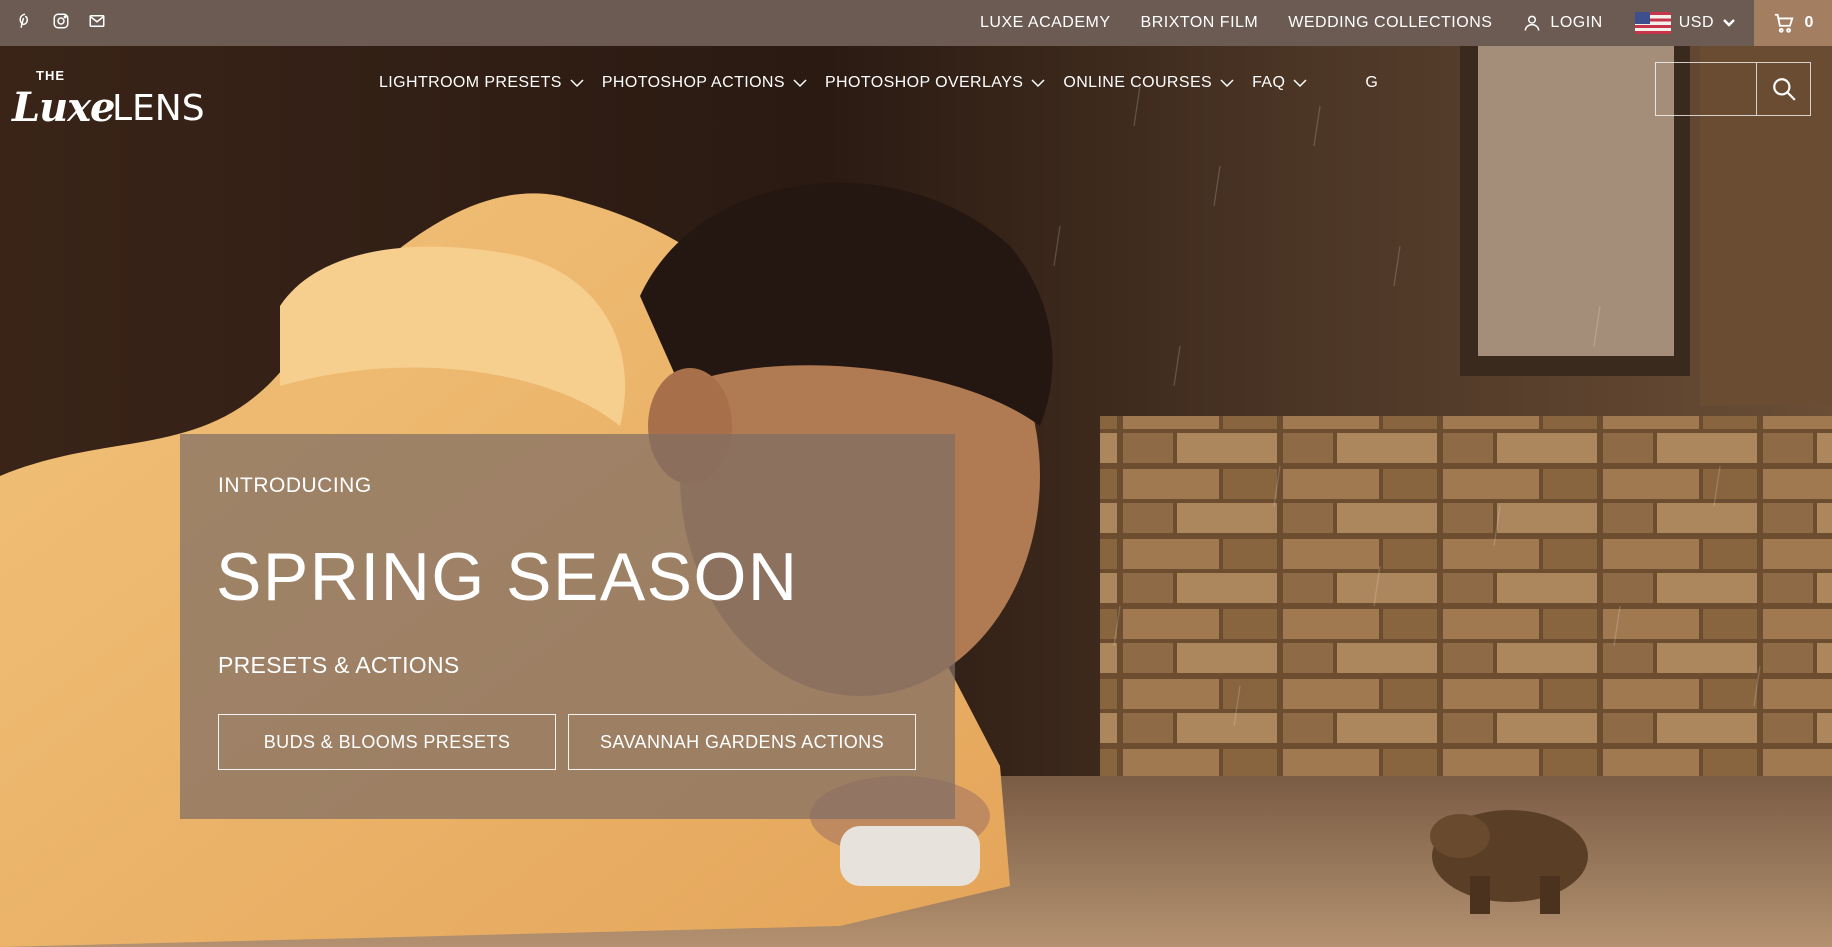 This screenshot has width=1832, height=947. What do you see at coordinates (1809, 22) in the screenshot?
I see `cart-count: 0` at bounding box center [1809, 22].